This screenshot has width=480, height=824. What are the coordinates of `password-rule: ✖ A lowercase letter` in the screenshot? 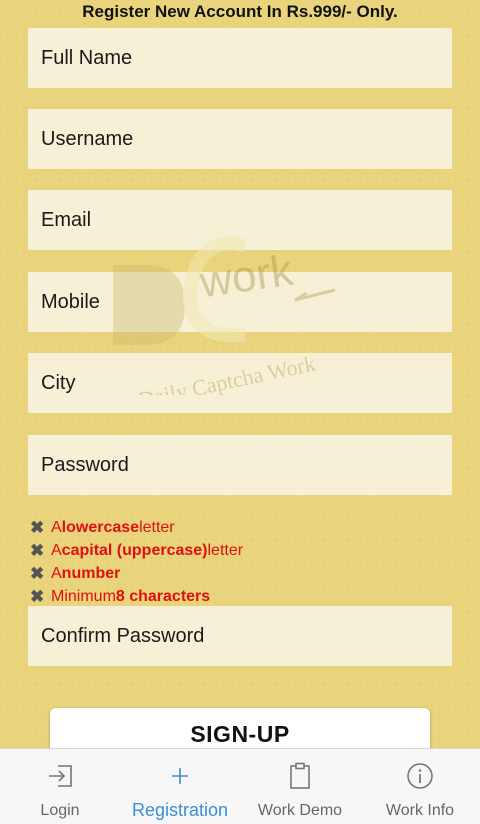 It's located at (136, 527).